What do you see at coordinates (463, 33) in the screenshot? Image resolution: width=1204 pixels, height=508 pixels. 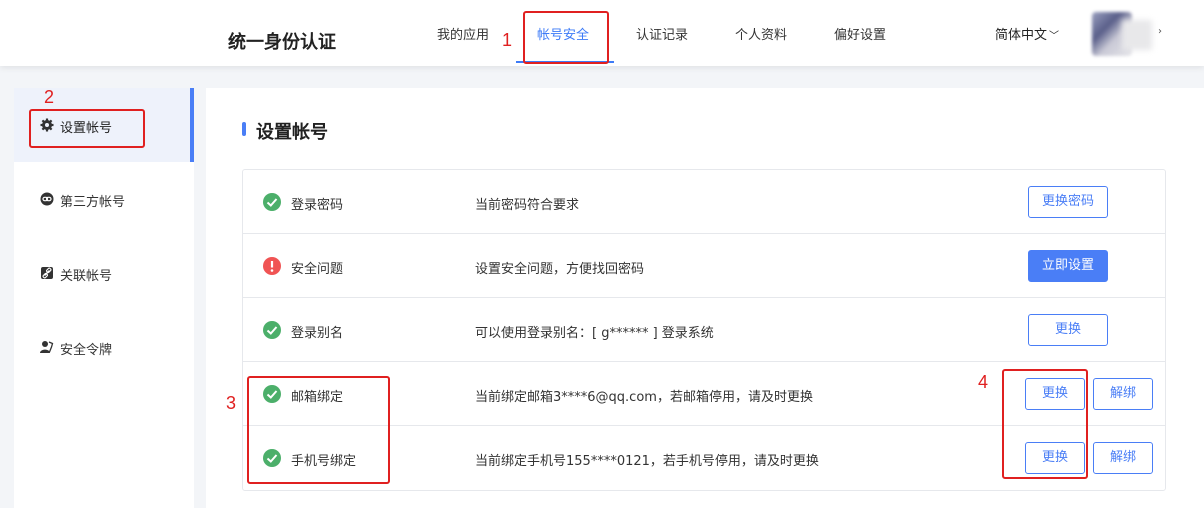 I see `nav-my-apps: 我的应用` at bounding box center [463, 33].